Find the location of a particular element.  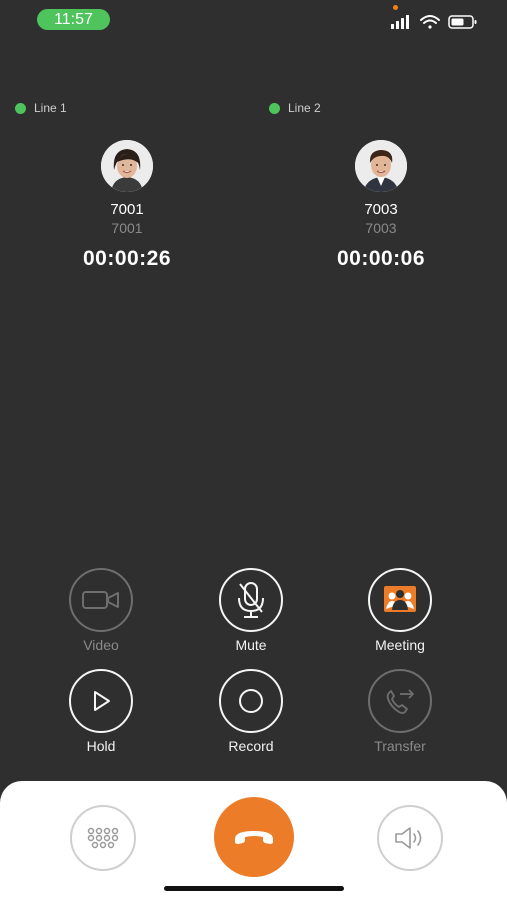

line-1-label: Line 1 is located at coordinates (50, 108).